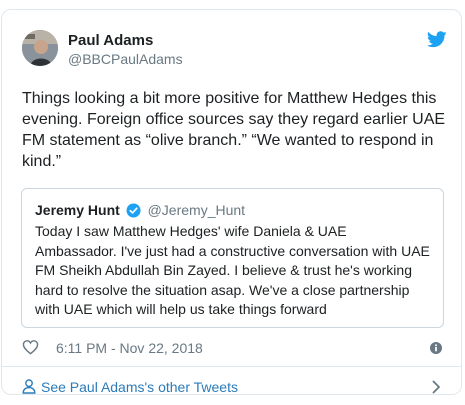 Image resolution: width=465 pixels, height=405 pixels. I want to click on person-icon, so click(29, 386).